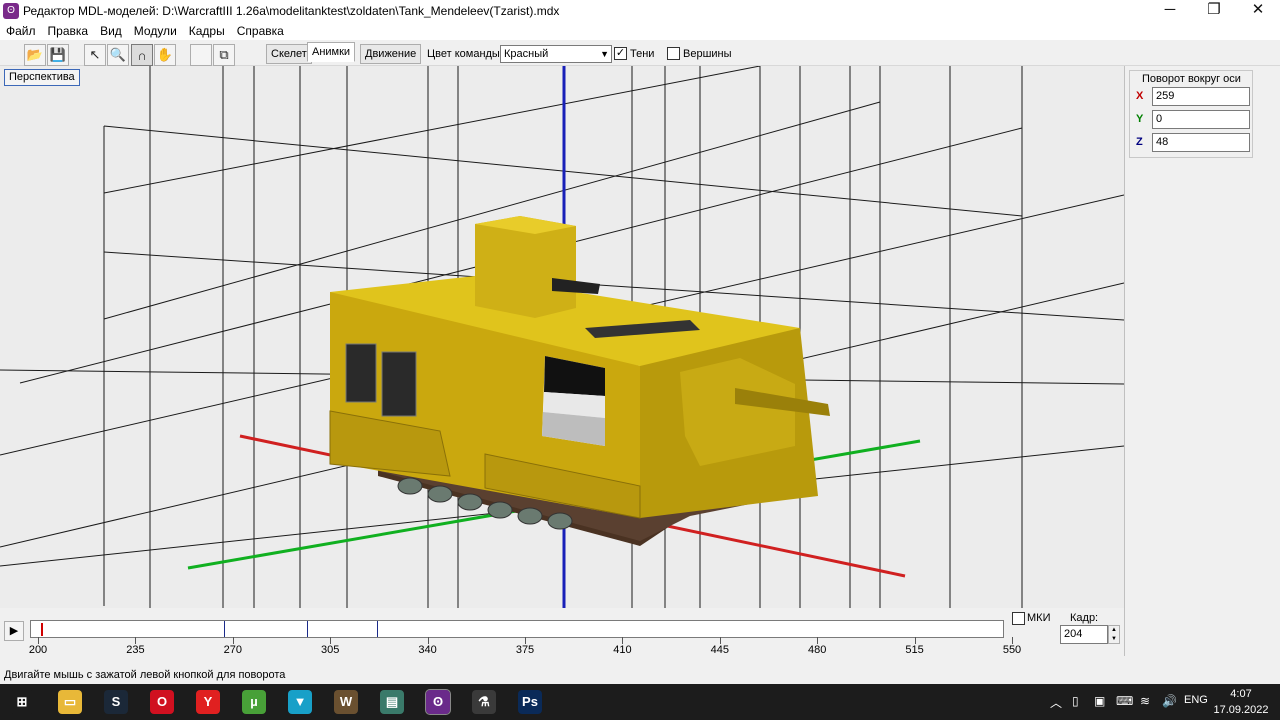 The height and width of the screenshot is (720, 1280). I want to click on y-rotation-input: 0, so click(1201, 119).